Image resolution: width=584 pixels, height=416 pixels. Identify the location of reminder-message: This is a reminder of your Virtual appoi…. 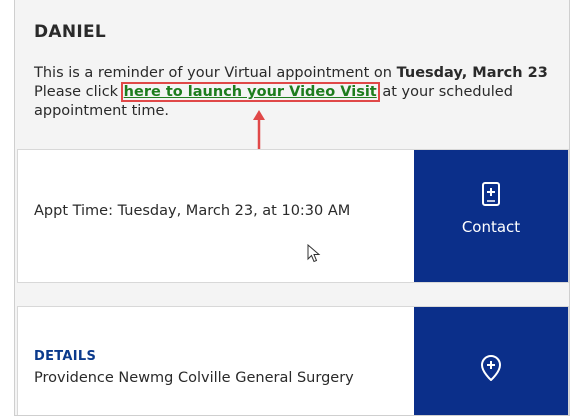
(299, 92).